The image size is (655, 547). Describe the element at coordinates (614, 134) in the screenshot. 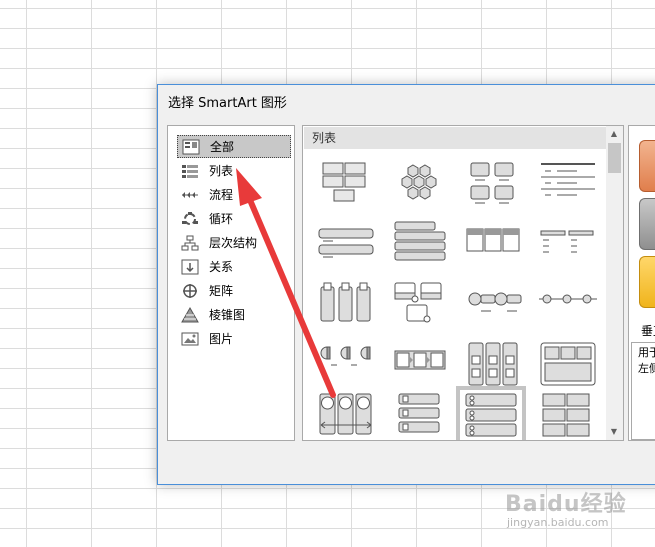

I see `scroll-up-arrow-icon: ▲` at that location.